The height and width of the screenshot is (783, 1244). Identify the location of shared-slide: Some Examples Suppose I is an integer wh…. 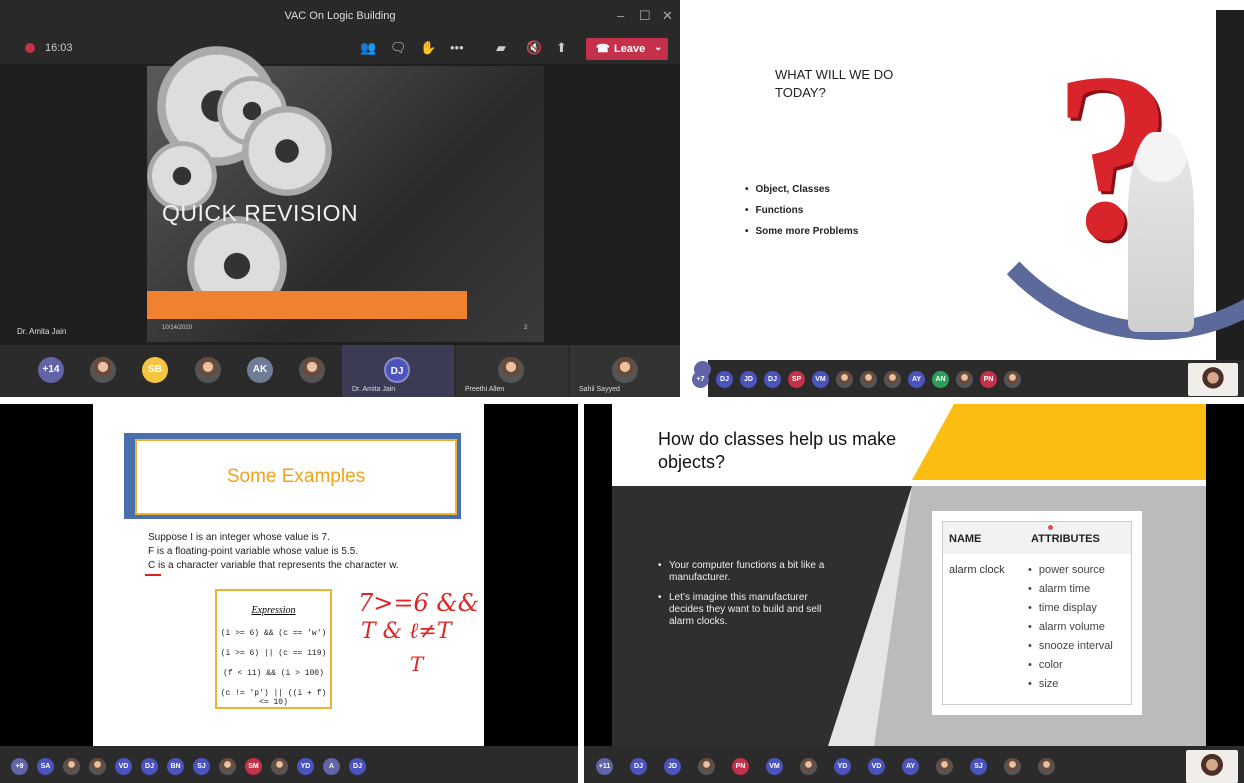
(288, 575).